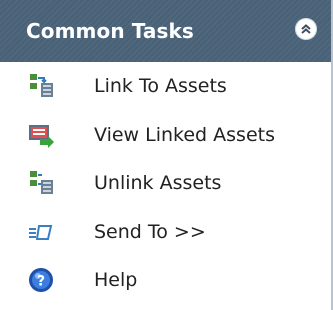 The height and width of the screenshot is (310, 333). What do you see at coordinates (41, 232) in the screenshot?
I see `send-to-icon` at bounding box center [41, 232].